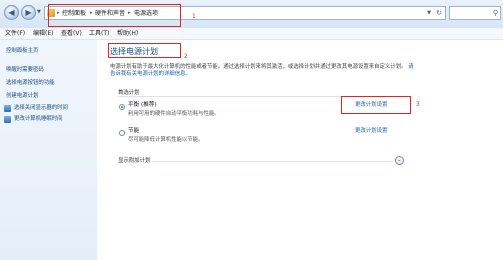 The image size is (503, 260). What do you see at coordinates (429, 13) in the screenshot?
I see `path-dropdown-icon: ▼` at bounding box center [429, 13].